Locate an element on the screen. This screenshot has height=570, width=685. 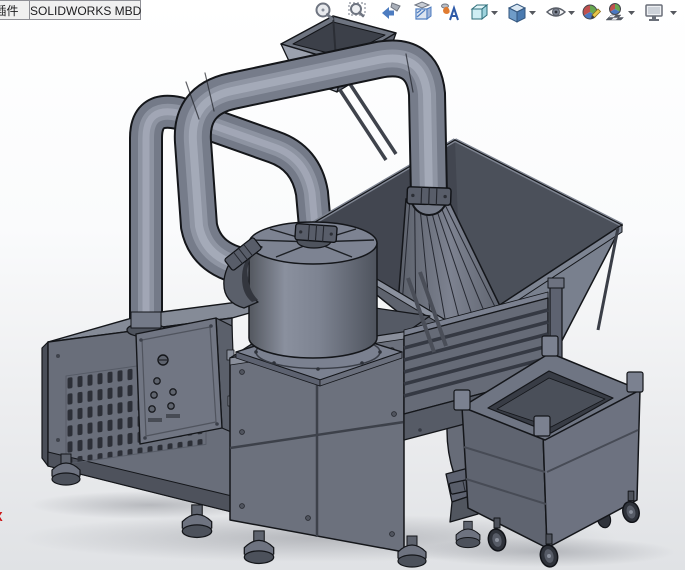
dynamic-annotation-views-icon is located at coordinates (451, 12).